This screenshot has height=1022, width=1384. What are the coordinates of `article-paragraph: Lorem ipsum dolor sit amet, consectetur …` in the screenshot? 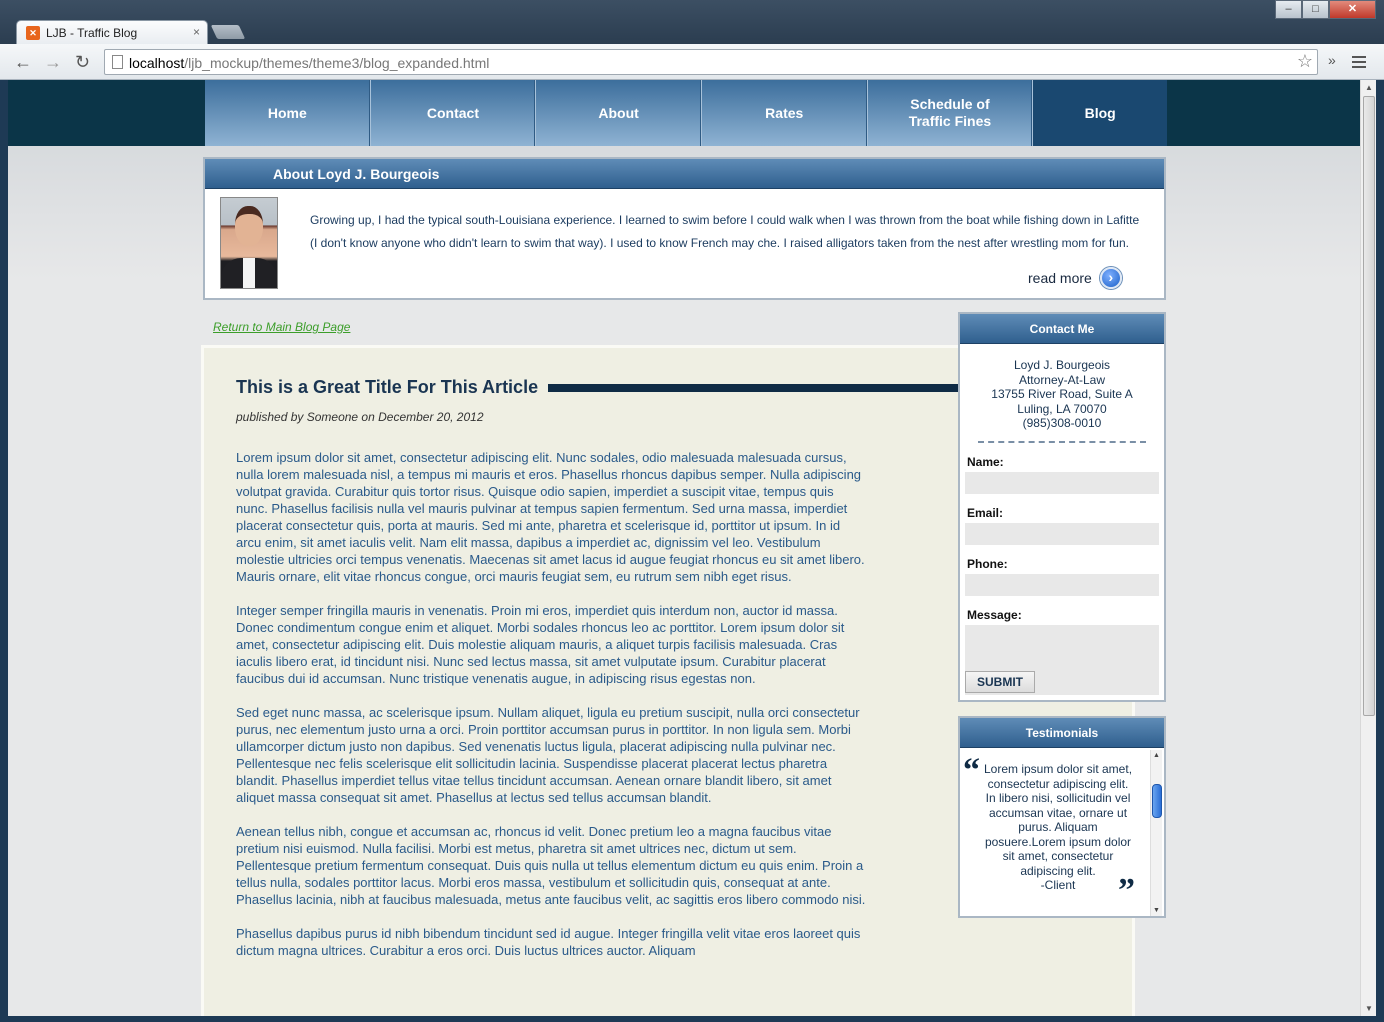 It's located at (550, 517).